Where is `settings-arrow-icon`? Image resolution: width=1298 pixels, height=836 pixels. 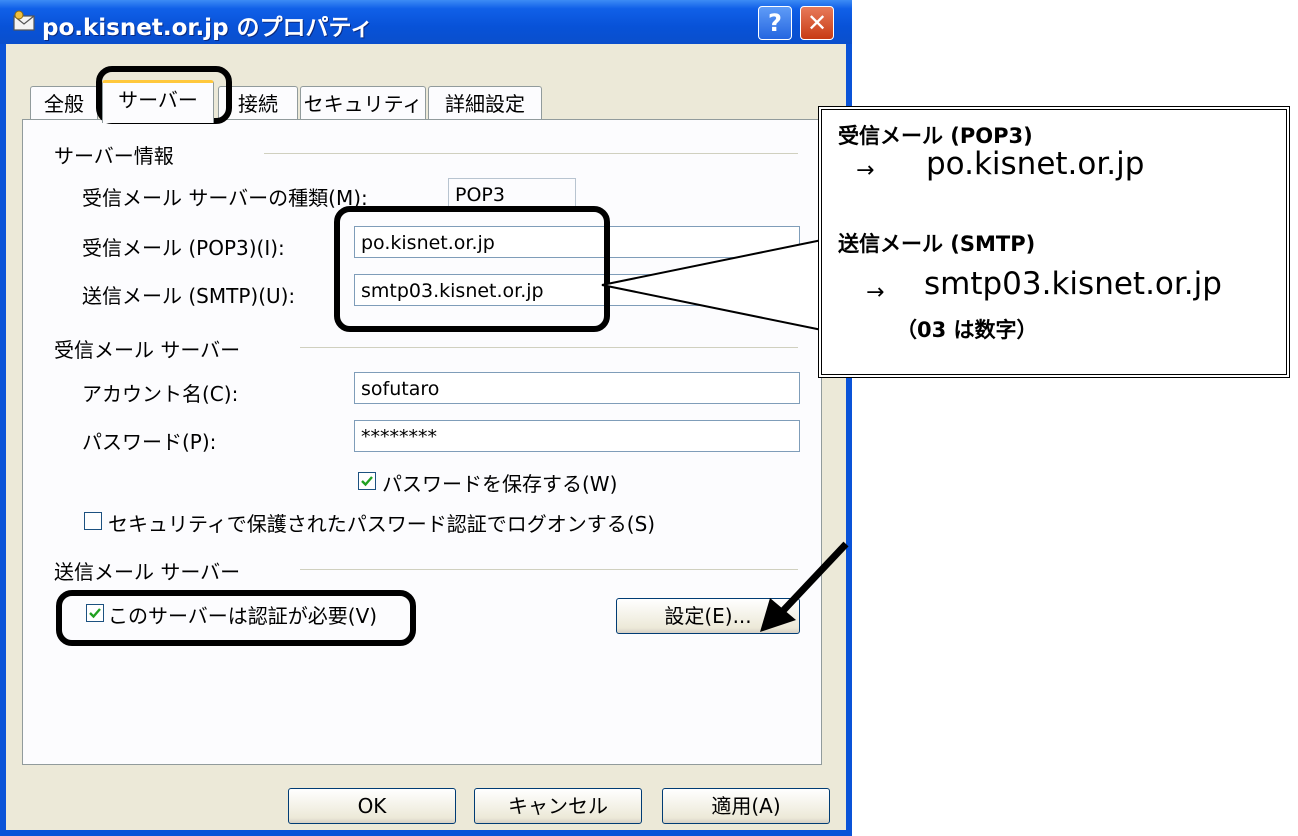
settings-arrow-icon is located at coordinates (804, 586).